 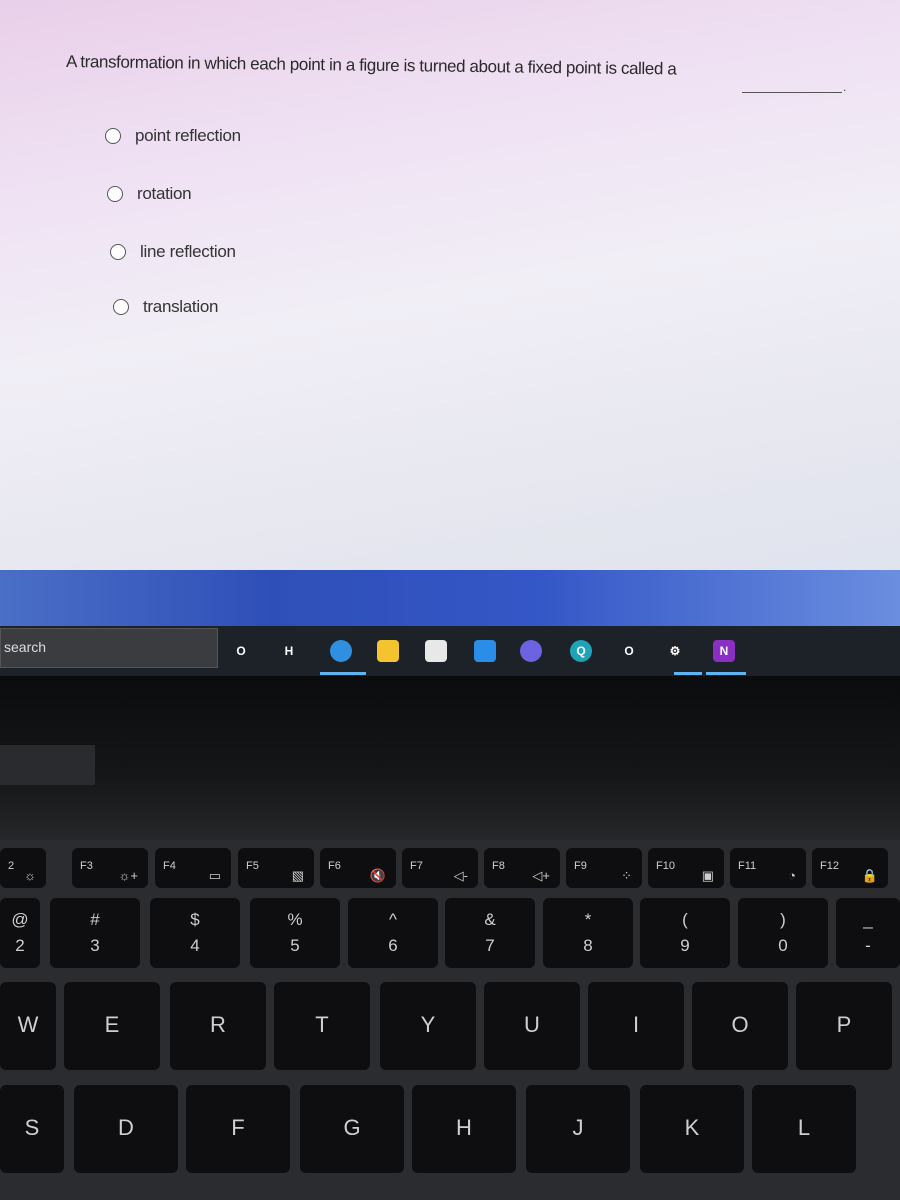 What do you see at coordinates (588, 945) in the screenshot?
I see `key-label: 8` at bounding box center [588, 945].